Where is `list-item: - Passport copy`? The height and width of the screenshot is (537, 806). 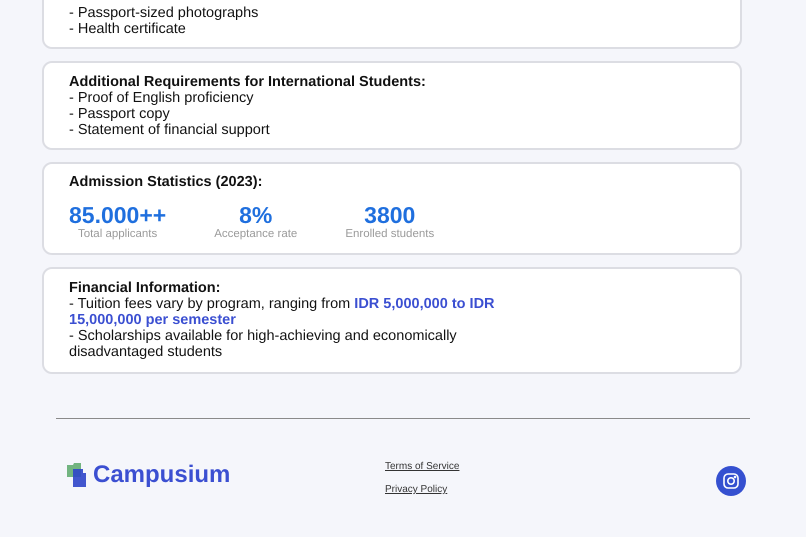
list-item: - Passport copy is located at coordinates (120, 114).